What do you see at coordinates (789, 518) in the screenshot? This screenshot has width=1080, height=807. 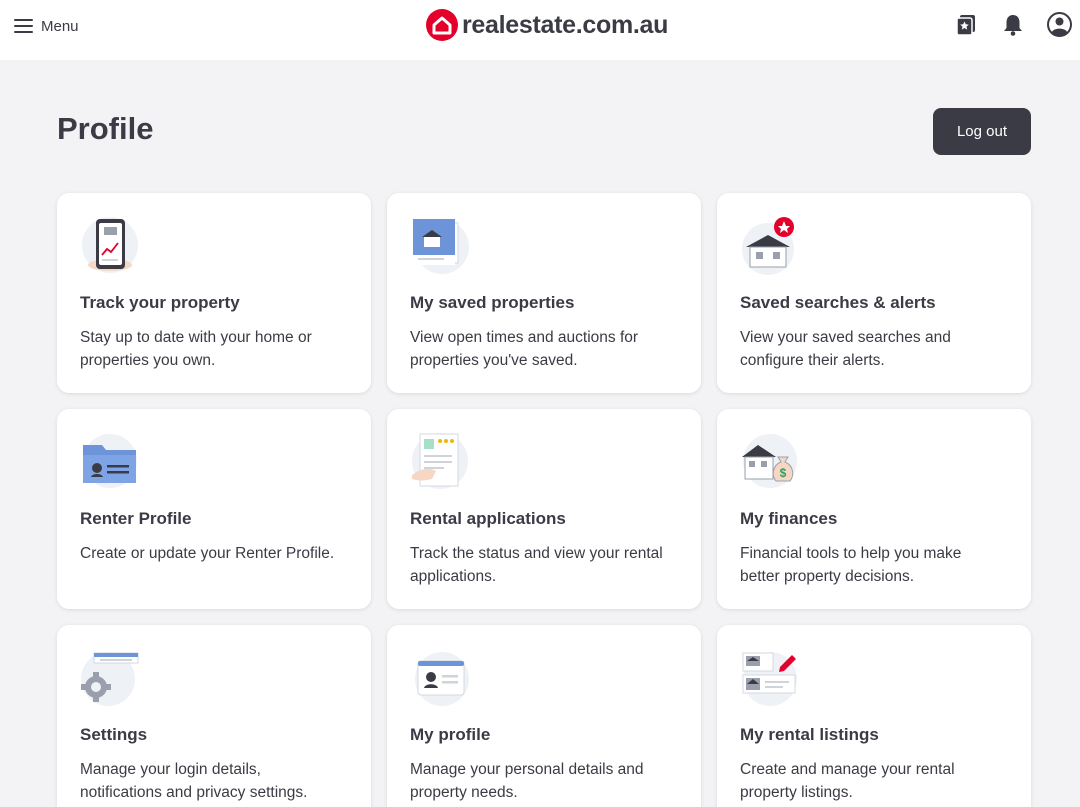 I see `card-title: My finances` at bounding box center [789, 518].